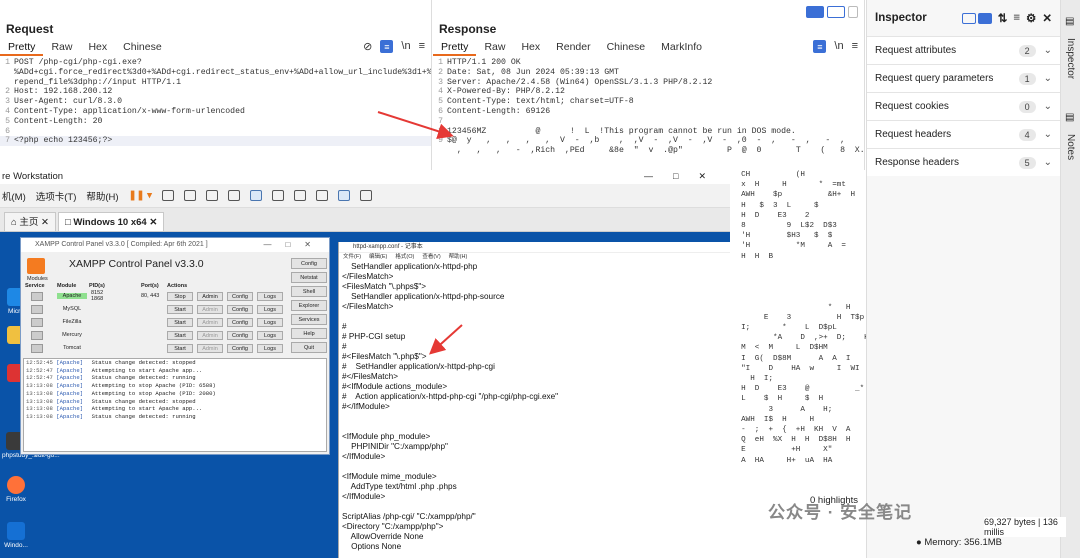 The height and width of the screenshot is (558, 1080). What do you see at coordinates (1047, 106) in the screenshot?
I see `chevron-down-icon: ⌄` at bounding box center [1047, 106].